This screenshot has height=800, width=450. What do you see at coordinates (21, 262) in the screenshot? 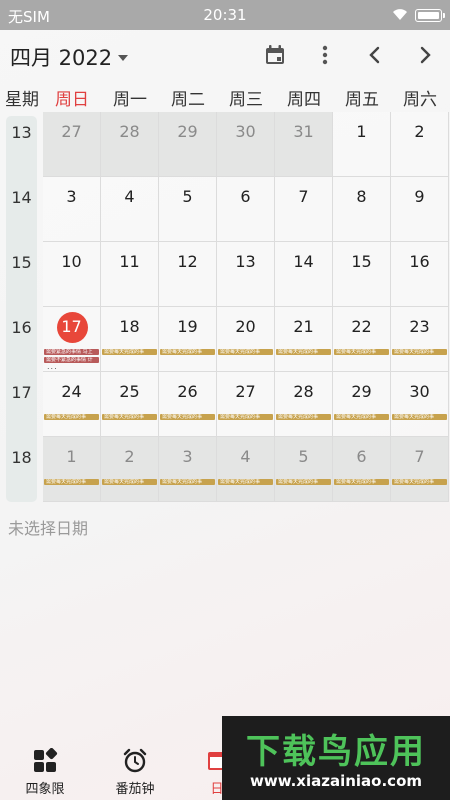
I see `week-number: 15` at bounding box center [21, 262].